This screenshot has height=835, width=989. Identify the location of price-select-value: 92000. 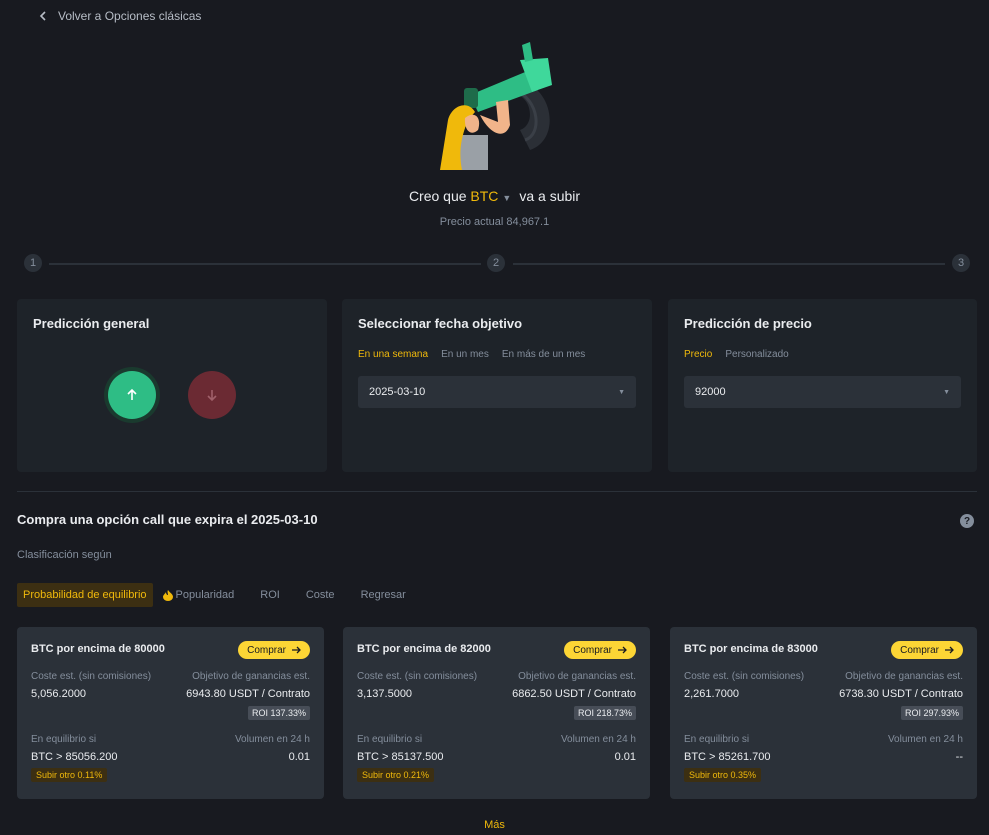
(710, 392).